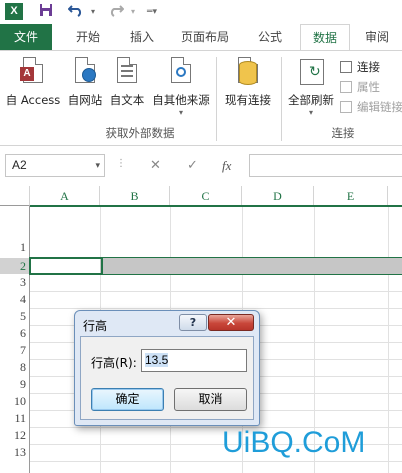 The image size is (402, 473). I want to click on tab-page-layout: 页面布局, so click(205, 37).